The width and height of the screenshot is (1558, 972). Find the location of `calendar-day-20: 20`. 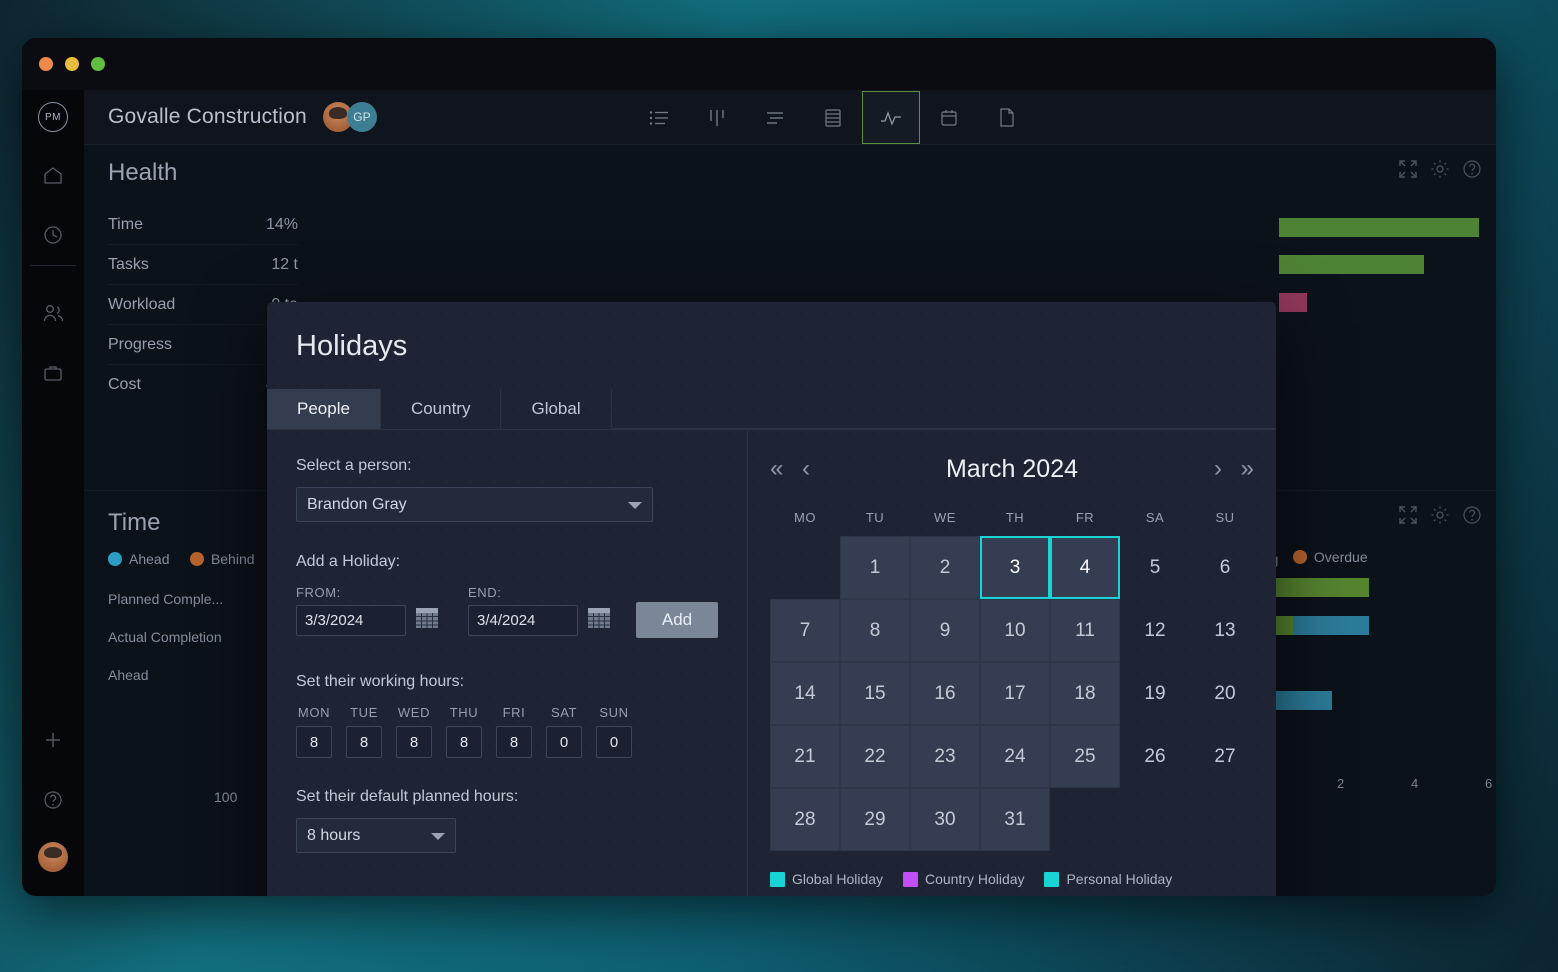

calendar-day-20: 20 is located at coordinates (1225, 693).